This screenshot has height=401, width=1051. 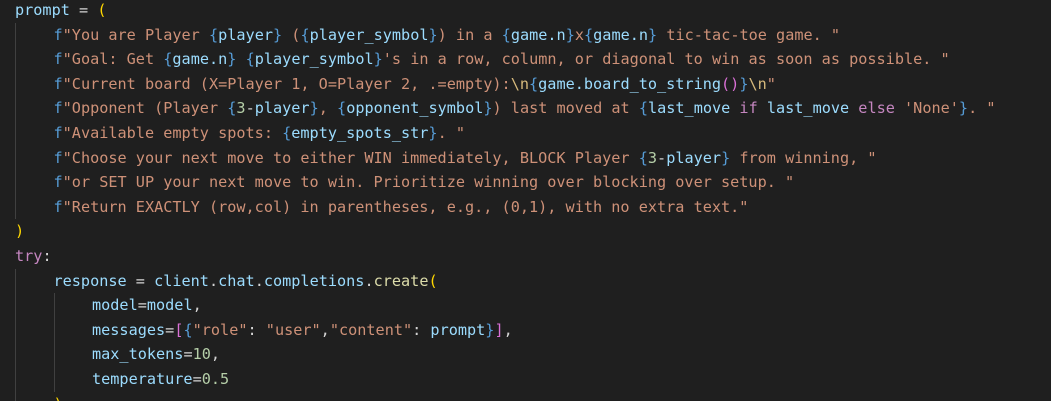 I want to click on code-token: create, so click(x=401, y=280).